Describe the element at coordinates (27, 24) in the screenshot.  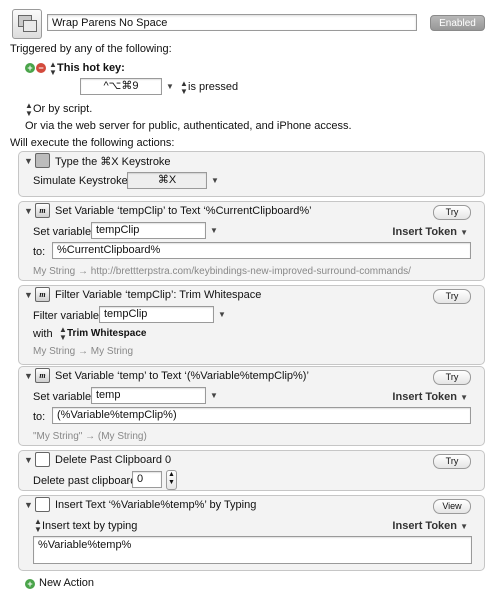
I see `macro-icon` at that location.